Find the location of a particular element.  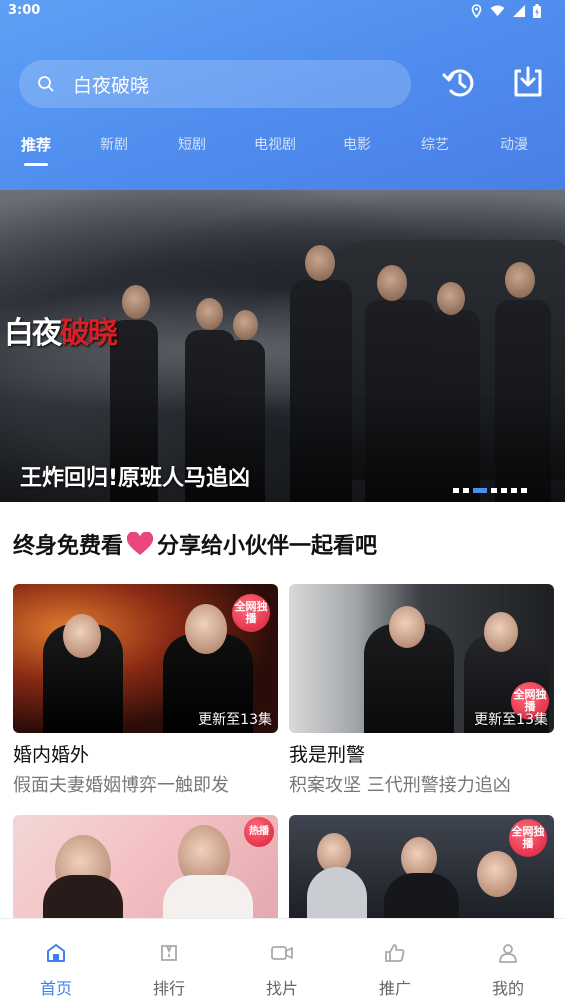

video-title: 婚内婚外 is located at coordinates (51, 755).